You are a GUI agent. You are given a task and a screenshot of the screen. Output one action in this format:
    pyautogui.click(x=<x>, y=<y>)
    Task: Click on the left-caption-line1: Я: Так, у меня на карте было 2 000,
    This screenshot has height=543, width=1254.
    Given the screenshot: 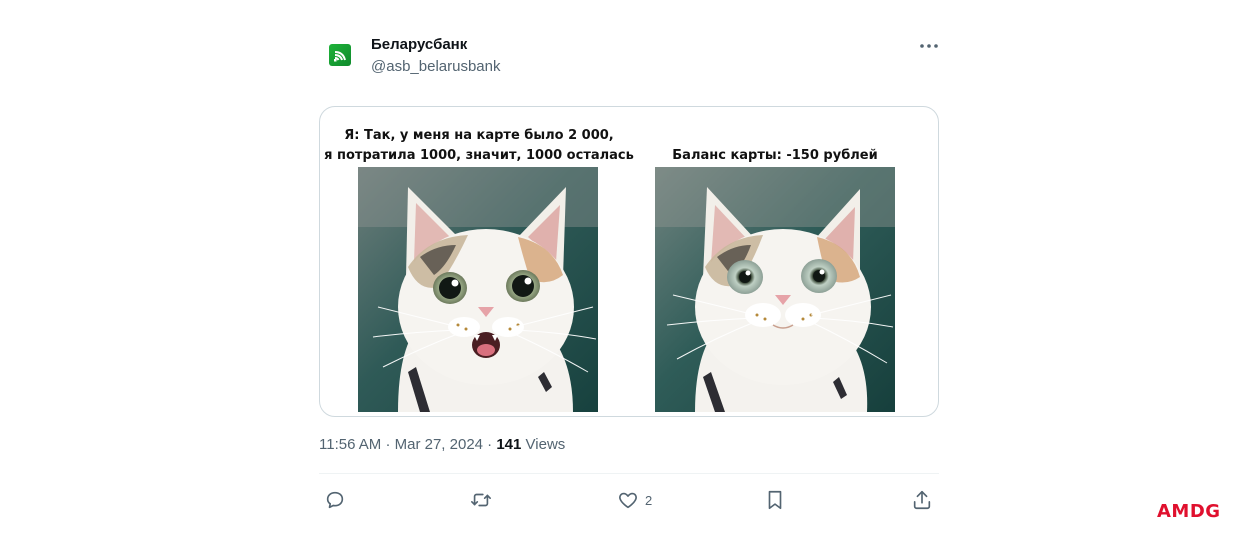 What is the action you would take?
    pyautogui.click(x=479, y=136)
    